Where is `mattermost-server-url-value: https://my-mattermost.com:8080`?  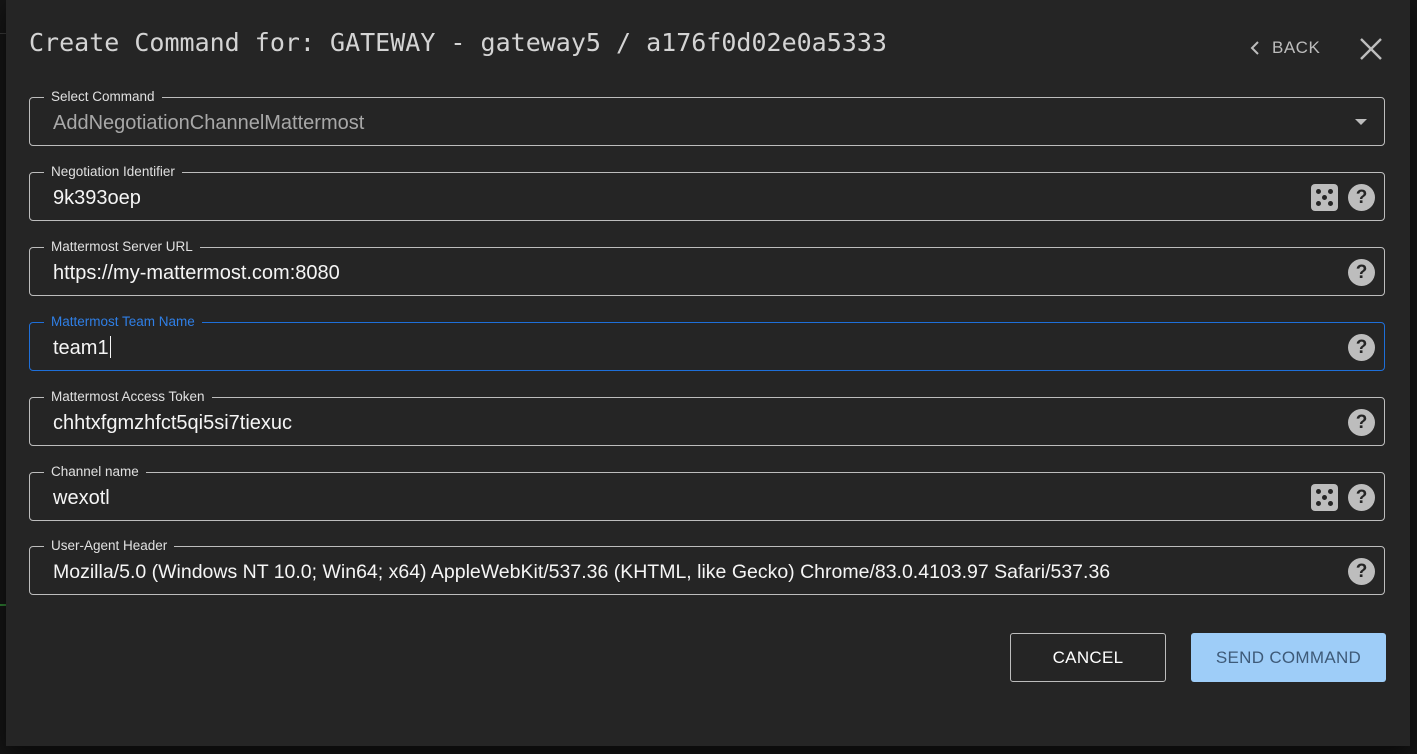
mattermost-server-url-value: https://my-mattermost.com:8080 is located at coordinates (196, 273).